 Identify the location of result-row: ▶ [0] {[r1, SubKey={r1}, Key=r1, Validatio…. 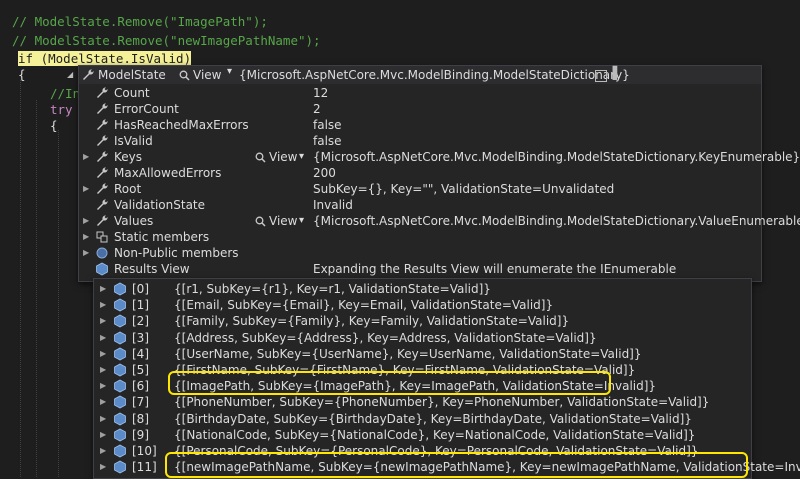
(422, 289).